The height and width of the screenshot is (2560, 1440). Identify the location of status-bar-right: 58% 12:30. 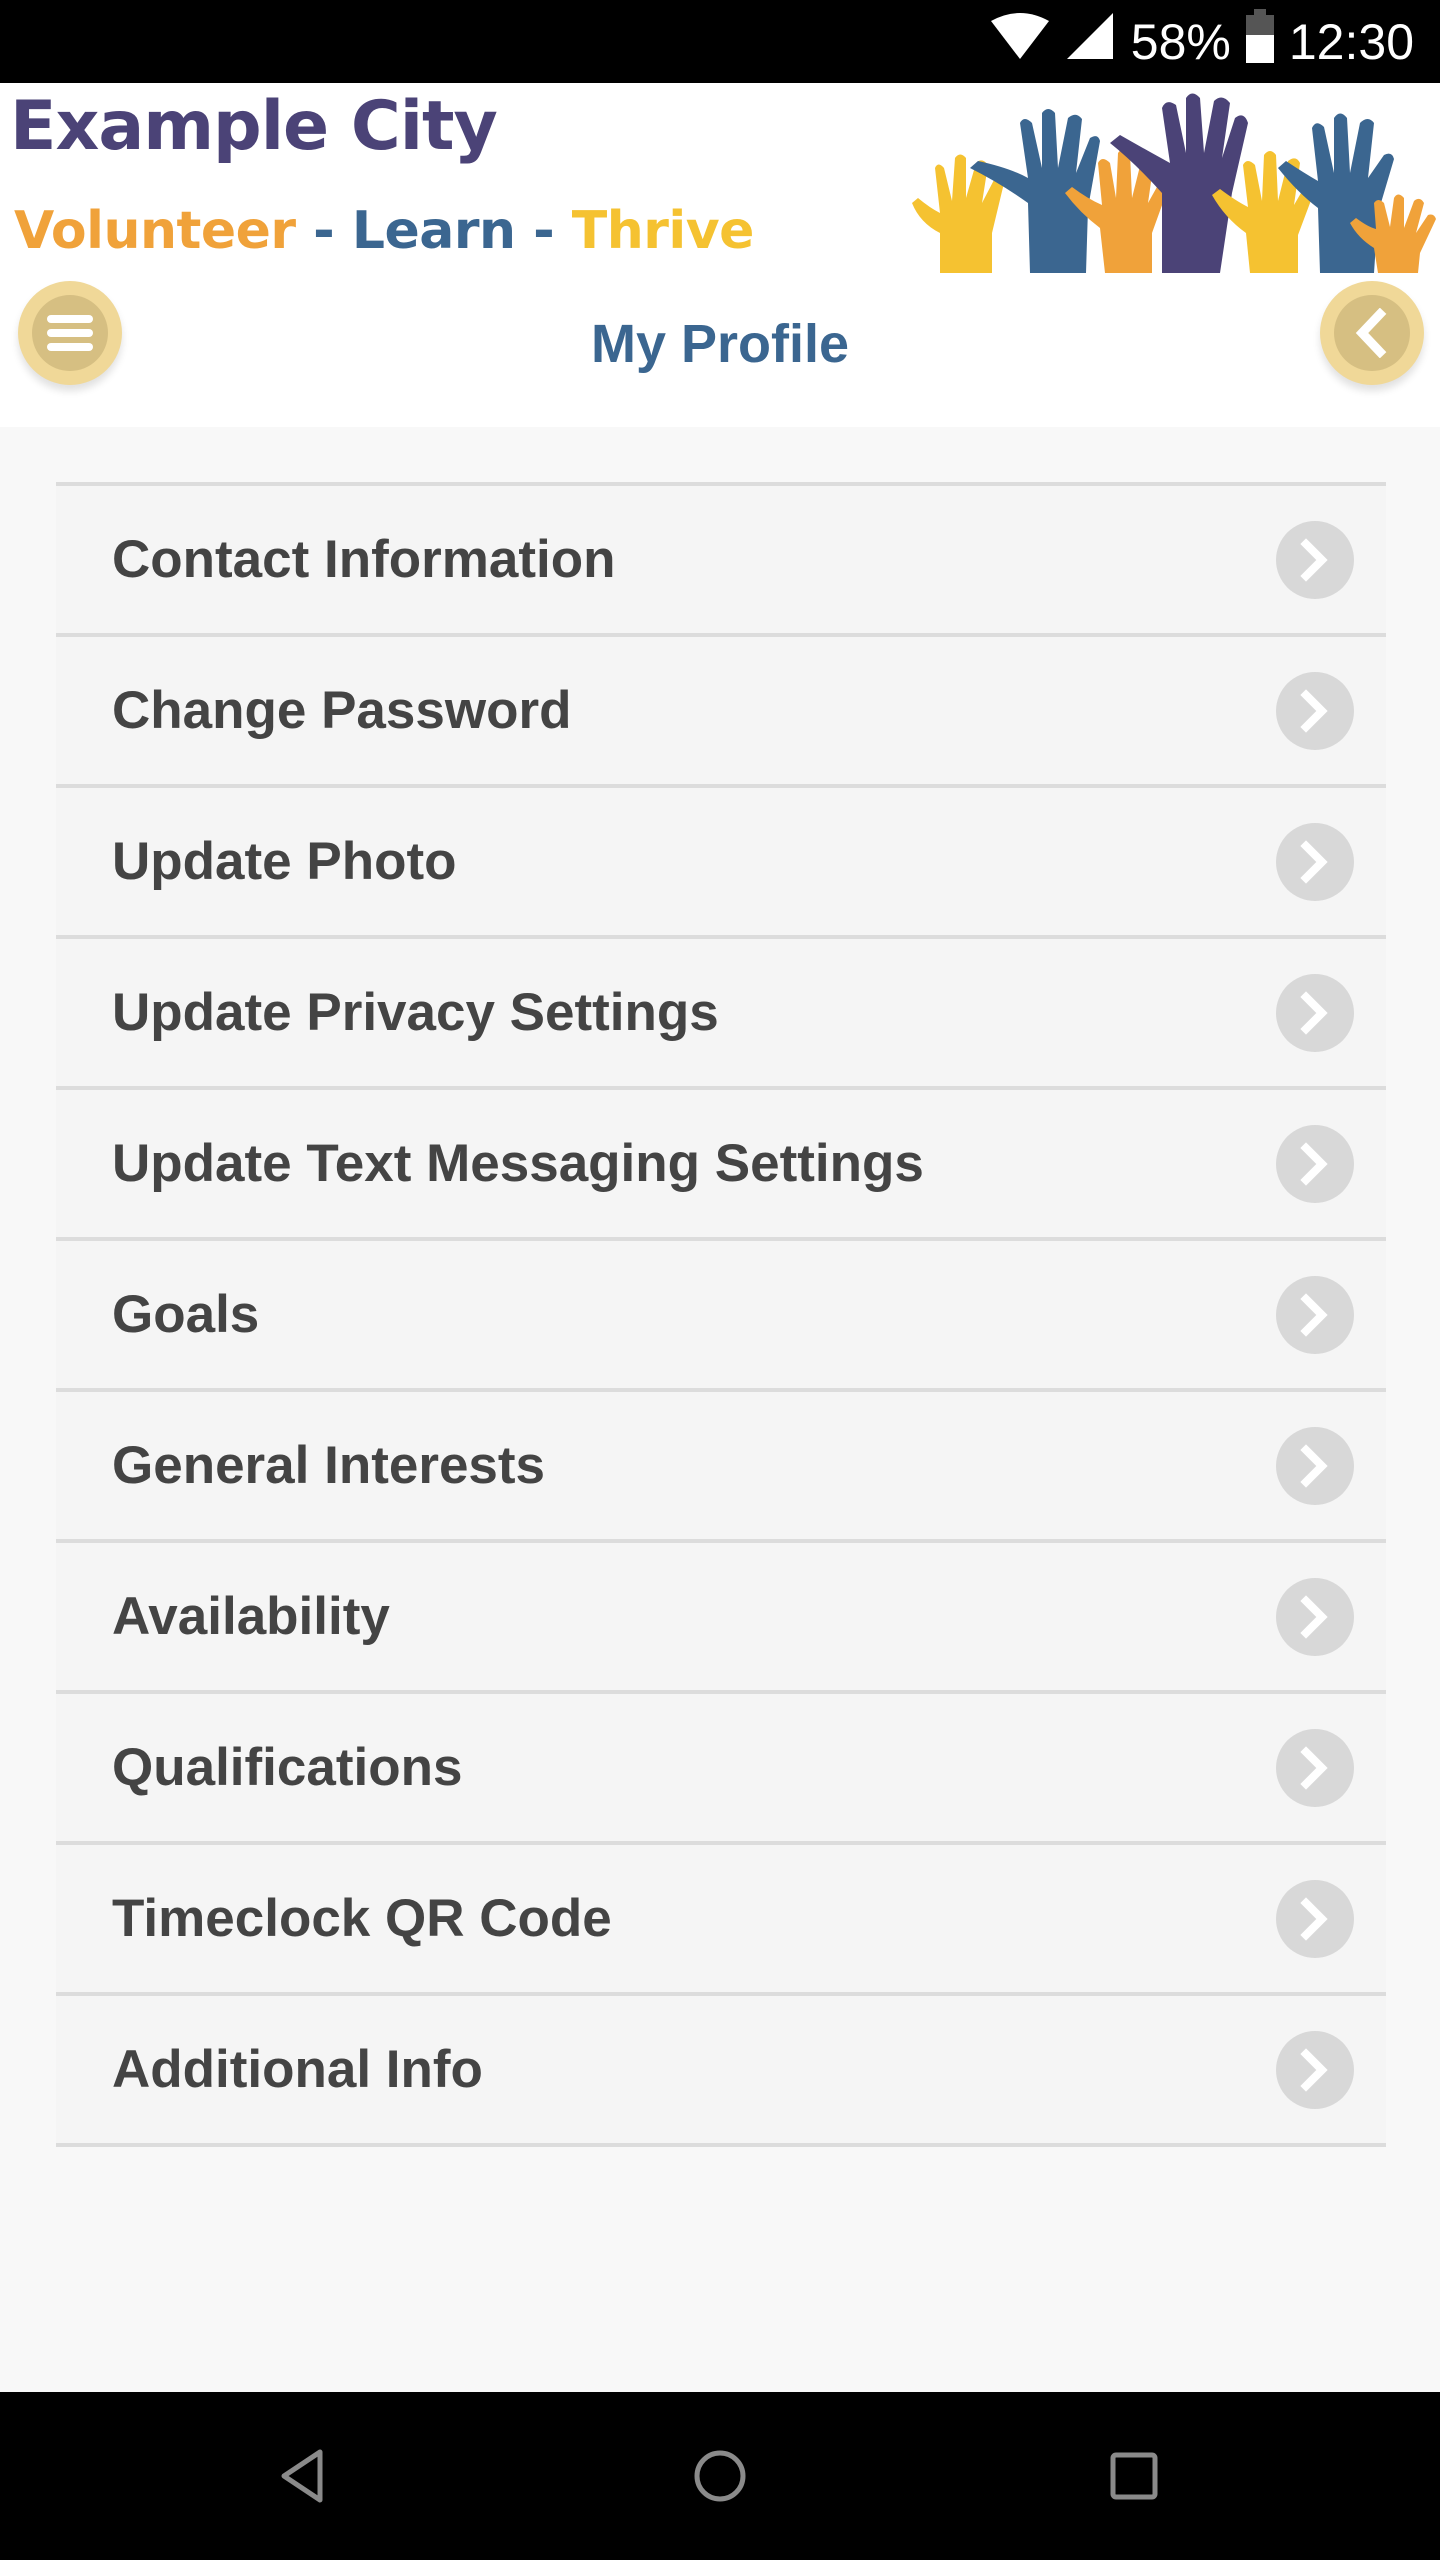
(1201, 41).